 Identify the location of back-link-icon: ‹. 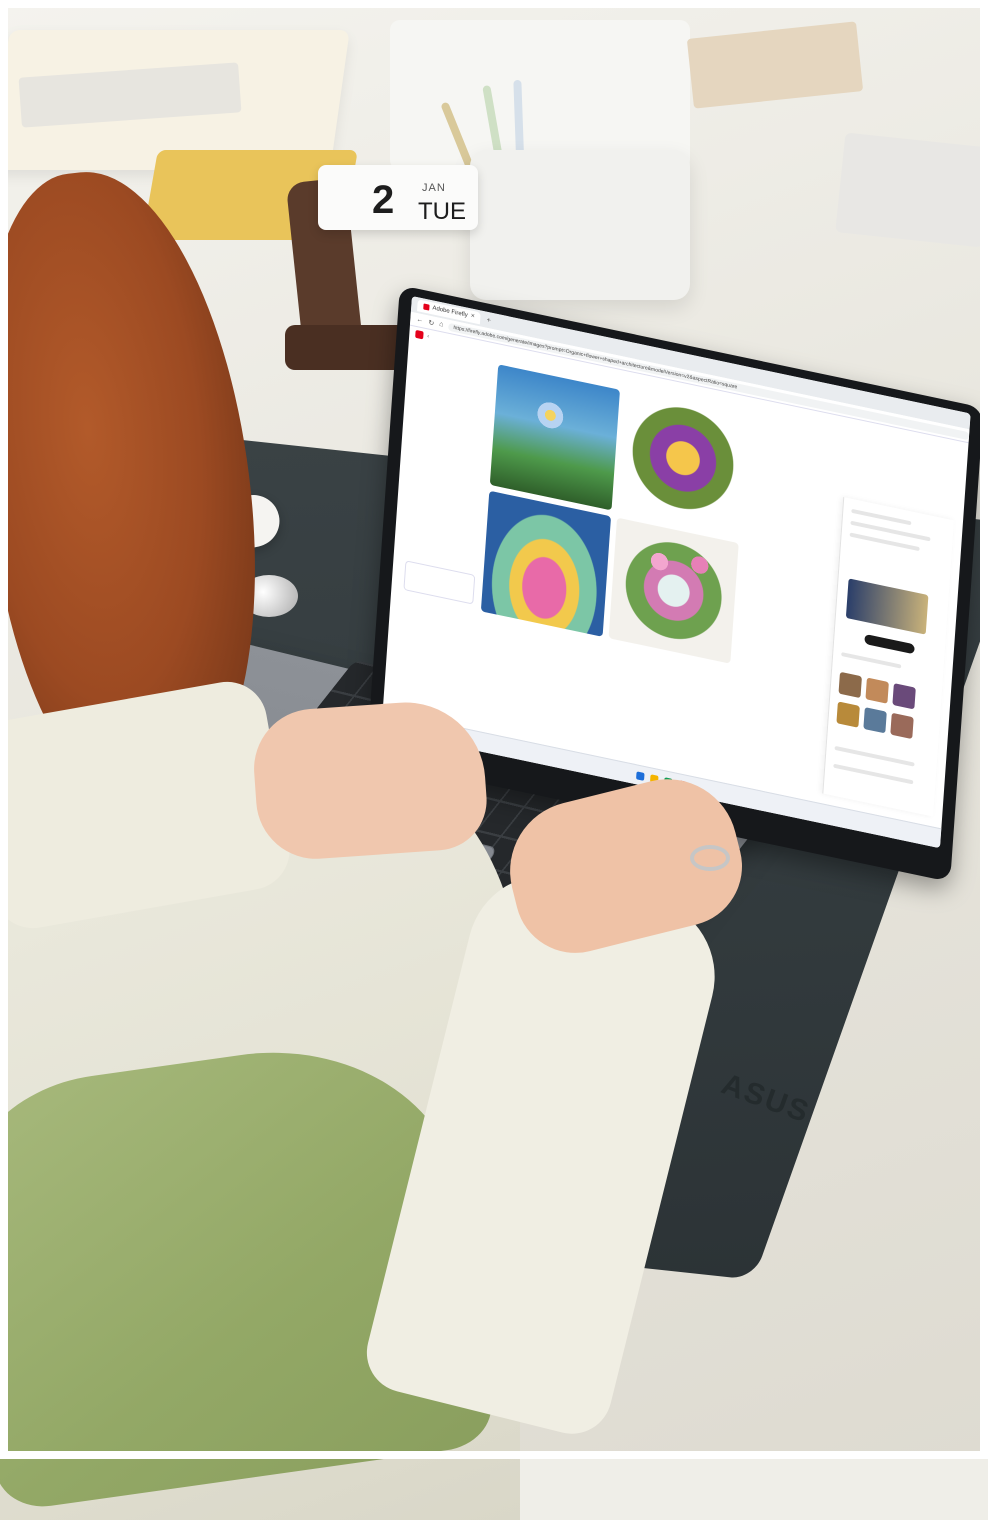
(428, 336).